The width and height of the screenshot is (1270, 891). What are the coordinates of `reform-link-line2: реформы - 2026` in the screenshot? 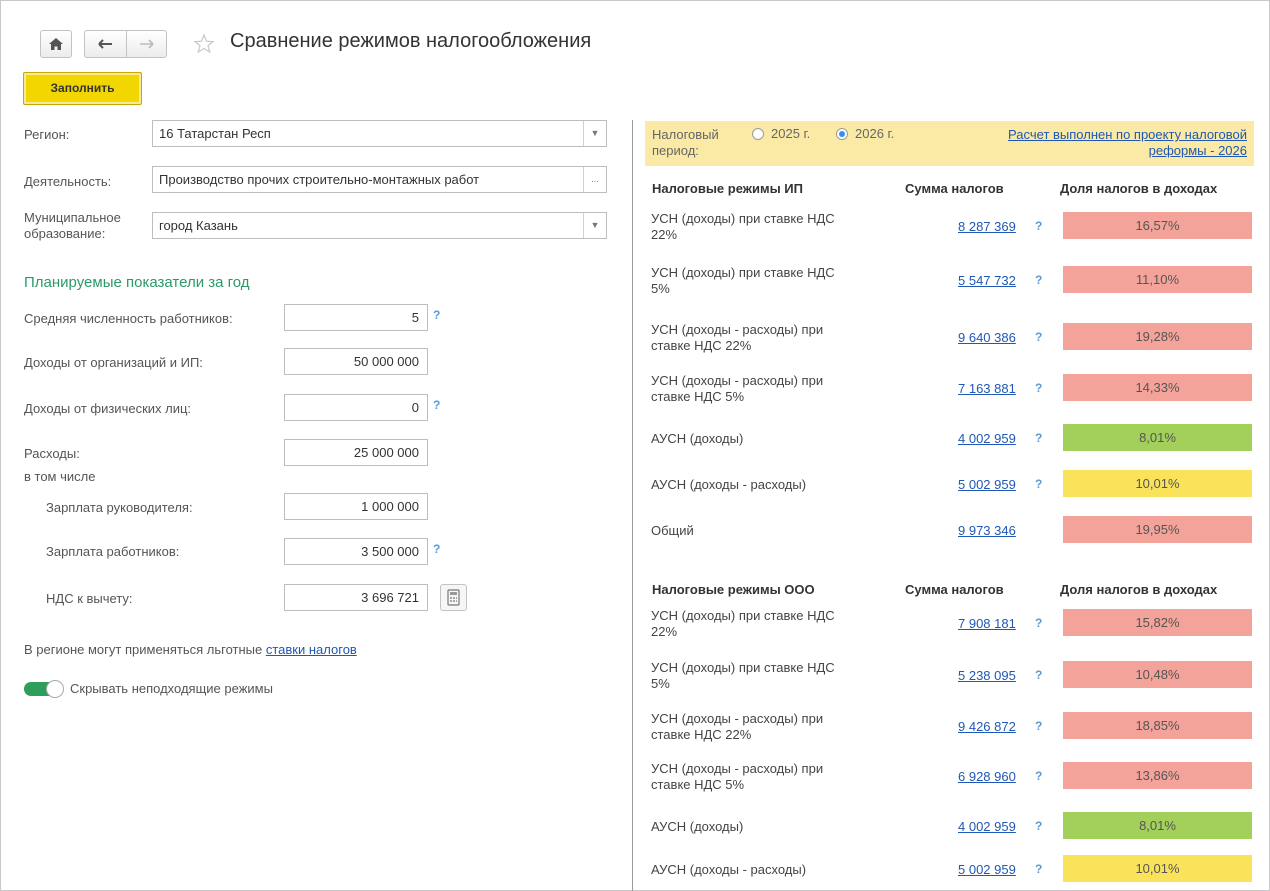 It's located at (1093, 151).